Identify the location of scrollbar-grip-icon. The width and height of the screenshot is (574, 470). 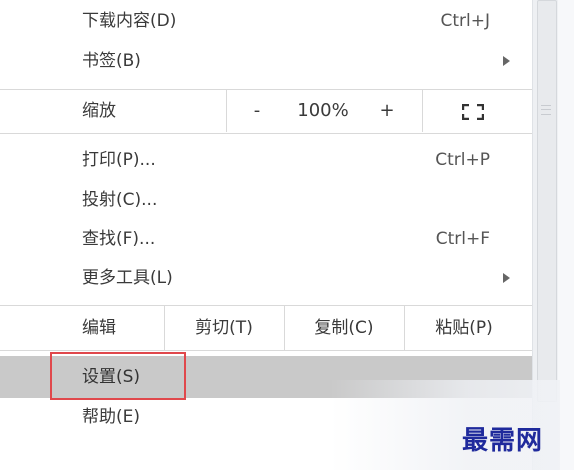
(546, 110).